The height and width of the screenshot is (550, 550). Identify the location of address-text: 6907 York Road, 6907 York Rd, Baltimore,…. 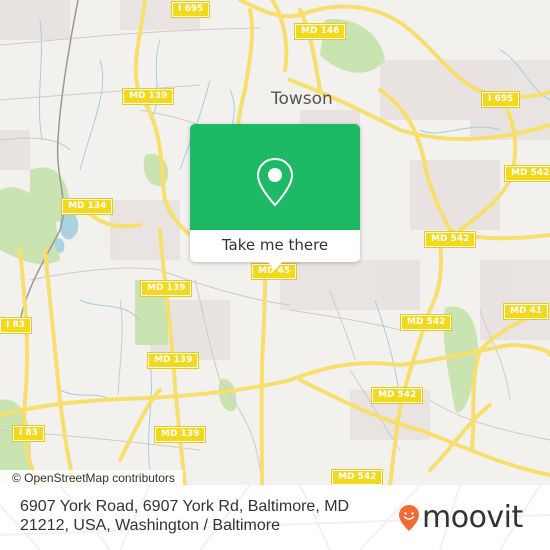
(185, 516).